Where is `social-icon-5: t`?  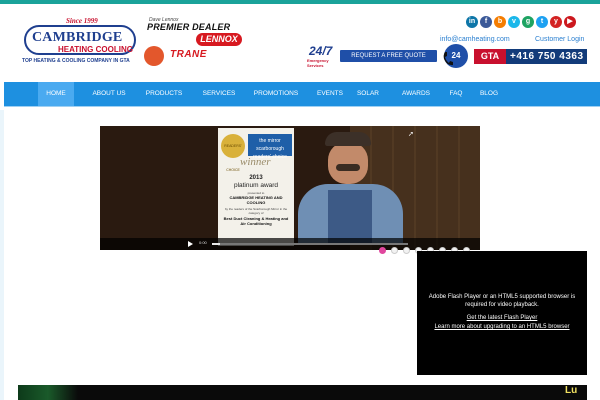
social-icon-5: t is located at coordinates (542, 22).